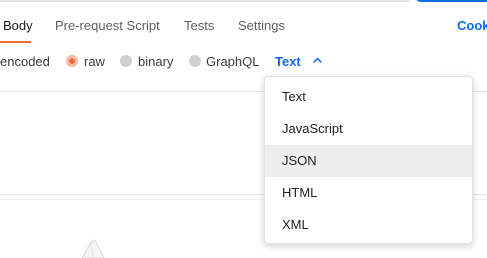 The image size is (487, 258). I want to click on tab-tests: Tests, so click(199, 25).